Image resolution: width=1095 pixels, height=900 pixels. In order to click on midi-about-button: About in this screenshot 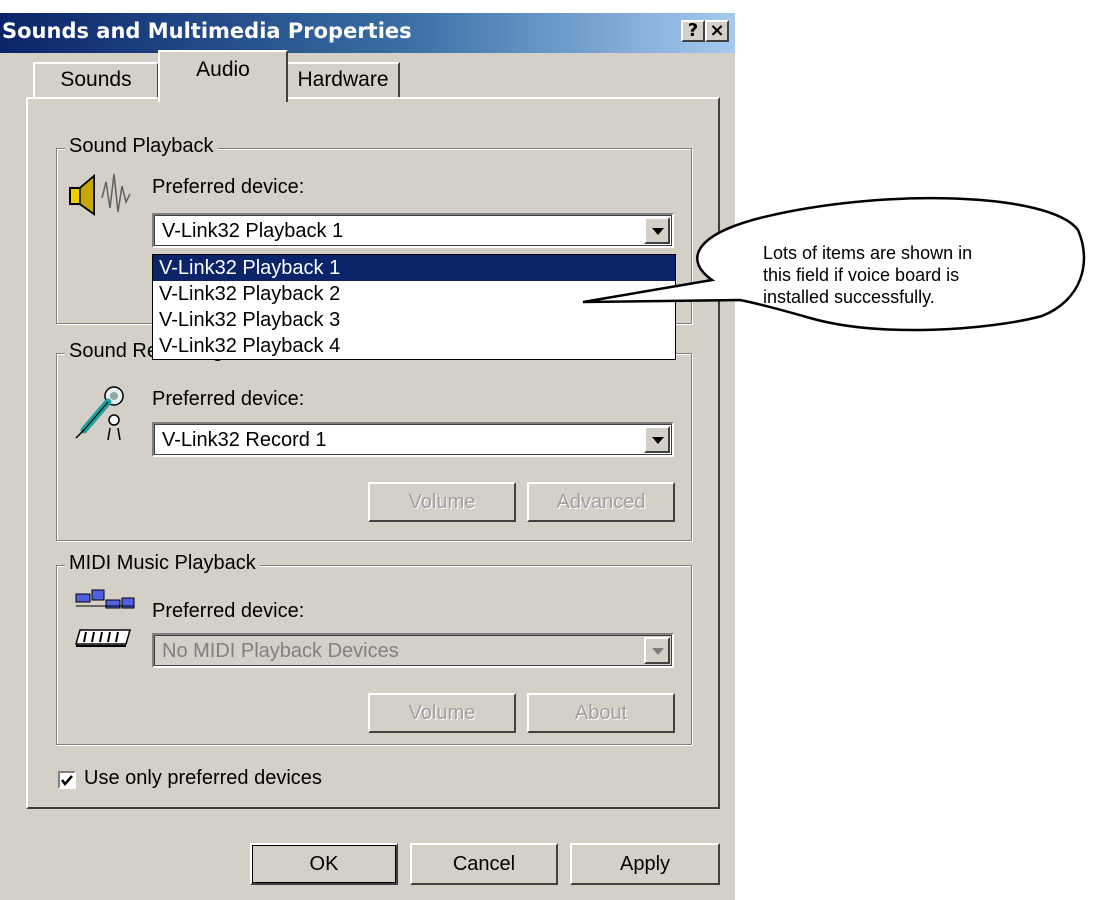, I will do `click(601, 713)`.